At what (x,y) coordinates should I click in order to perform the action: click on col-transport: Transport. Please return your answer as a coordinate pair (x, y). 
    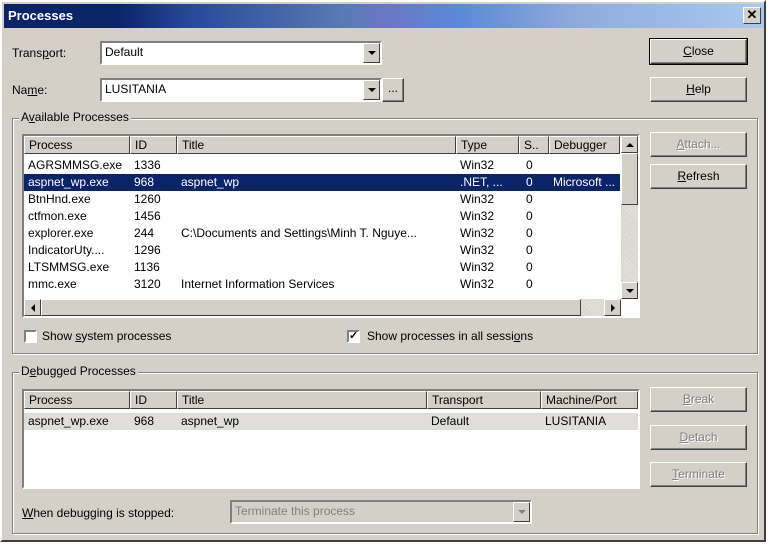
    Looking at the image, I should click on (484, 400).